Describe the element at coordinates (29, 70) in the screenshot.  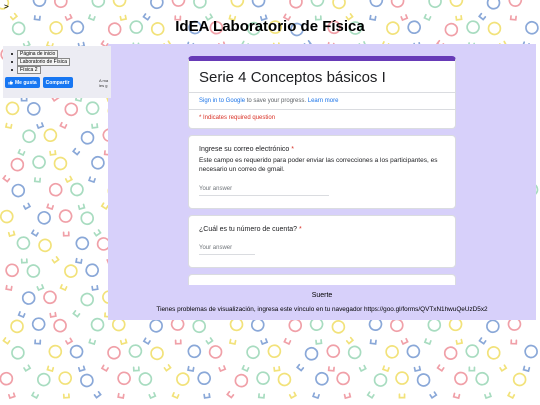
I see `nav-link-label: Física 2` at that location.